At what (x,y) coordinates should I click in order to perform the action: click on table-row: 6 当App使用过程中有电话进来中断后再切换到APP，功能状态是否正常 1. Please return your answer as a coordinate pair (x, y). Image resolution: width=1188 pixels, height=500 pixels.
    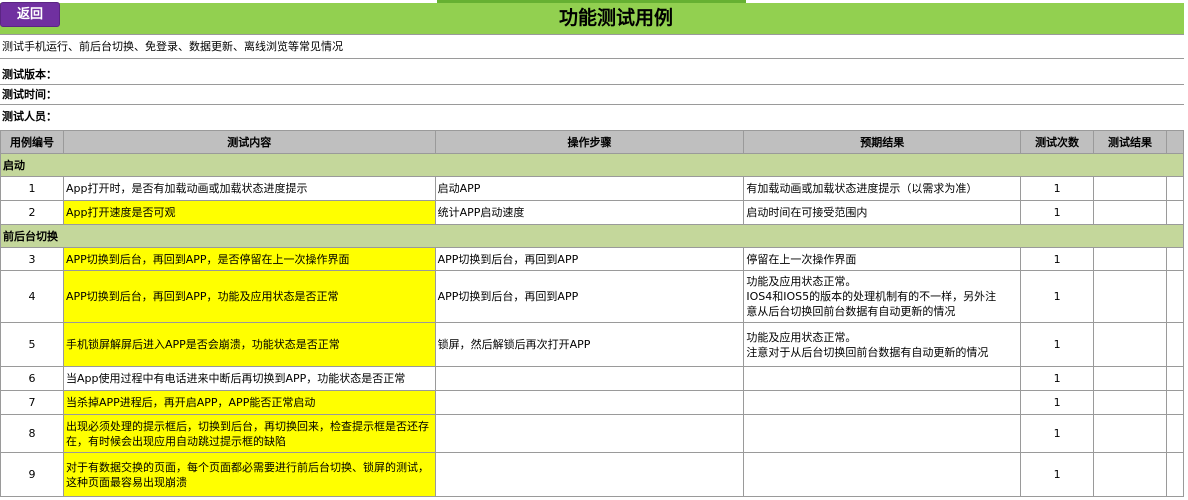
    Looking at the image, I should click on (592, 378).